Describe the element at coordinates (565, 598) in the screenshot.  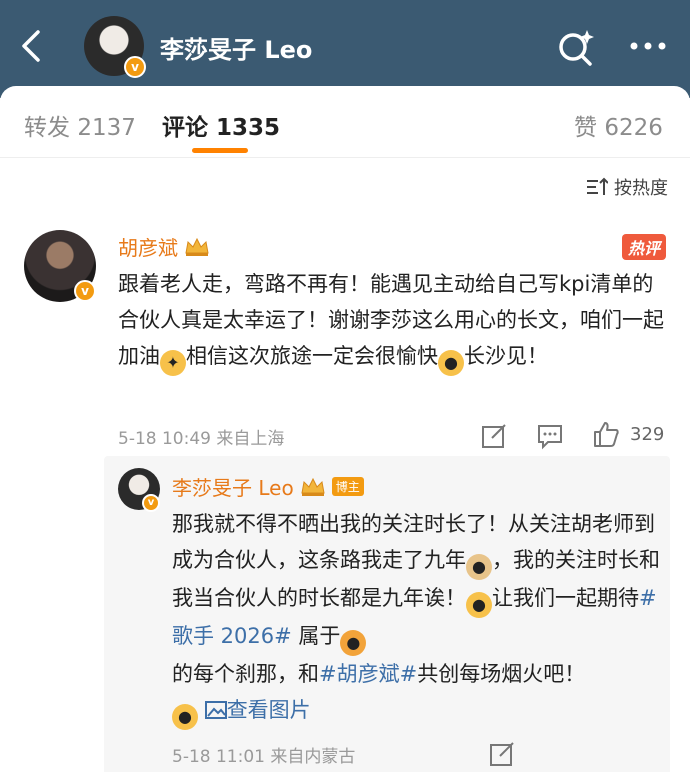
I see `reply-text-part: 让我们一起期待` at that location.